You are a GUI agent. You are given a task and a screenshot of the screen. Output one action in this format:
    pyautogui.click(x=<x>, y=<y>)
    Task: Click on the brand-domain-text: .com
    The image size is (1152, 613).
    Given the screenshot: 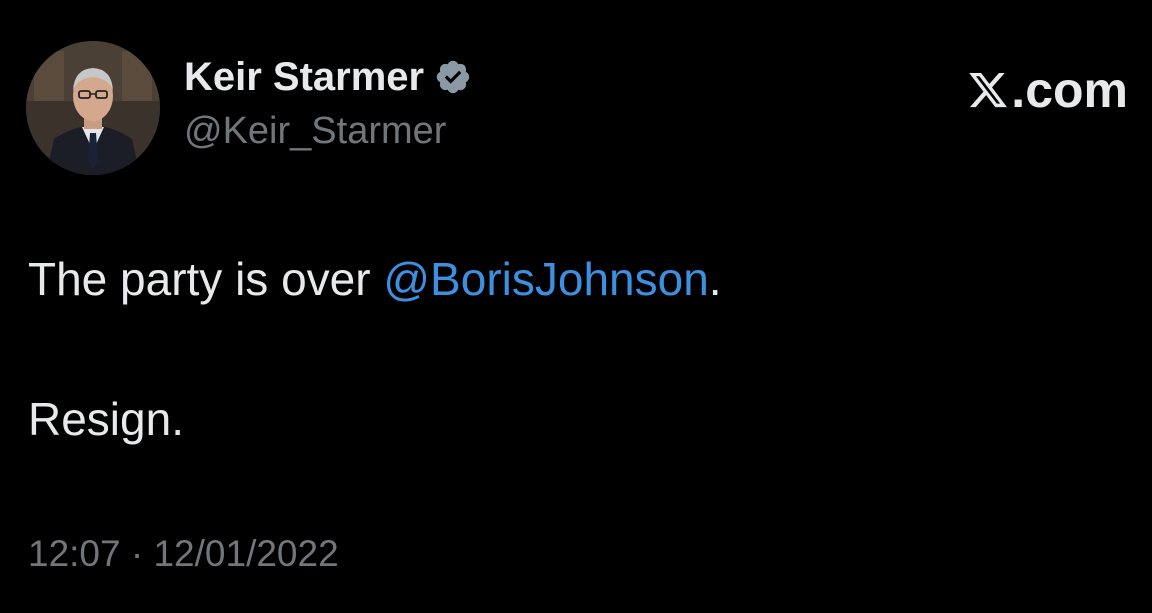 What is the action you would take?
    pyautogui.click(x=1069, y=90)
    